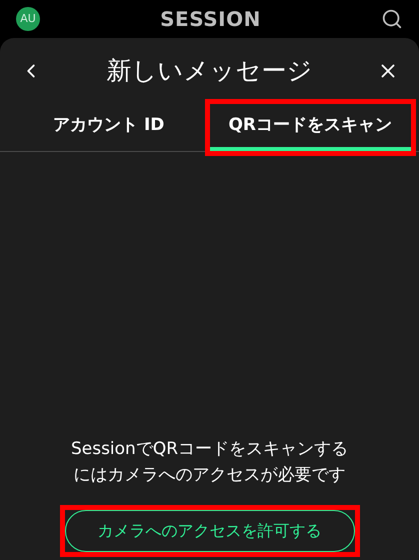 Image resolution: width=419 pixels, height=560 pixels. What do you see at coordinates (209, 71) in the screenshot?
I see `sheet-title: 新しいメッセージ` at bounding box center [209, 71].